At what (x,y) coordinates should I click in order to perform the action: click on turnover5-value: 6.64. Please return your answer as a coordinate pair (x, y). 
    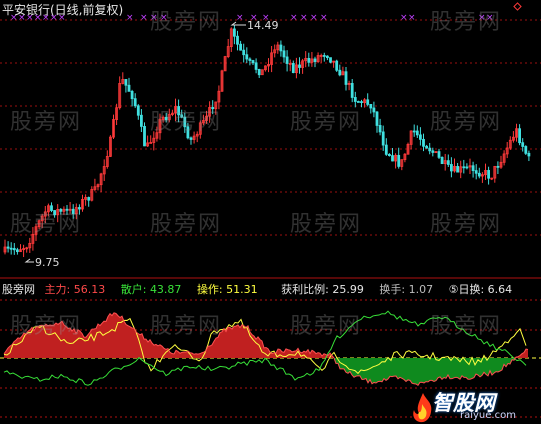
    Looking at the image, I should click on (500, 289).